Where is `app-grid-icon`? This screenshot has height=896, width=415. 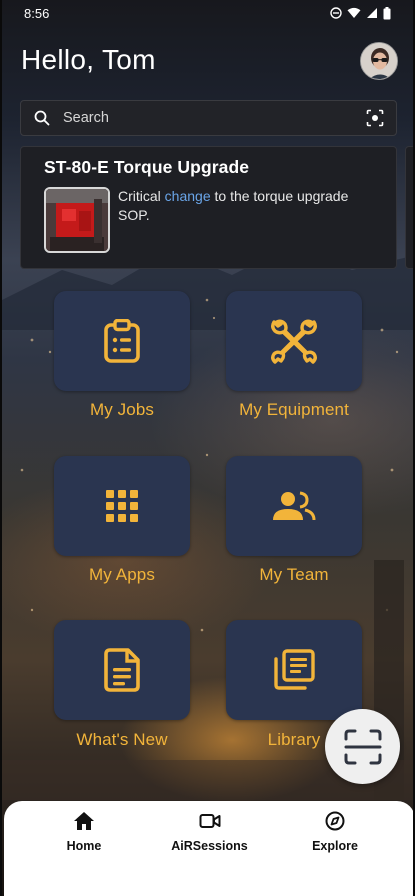
app-grid-icon is located at coordinates (122, 506).